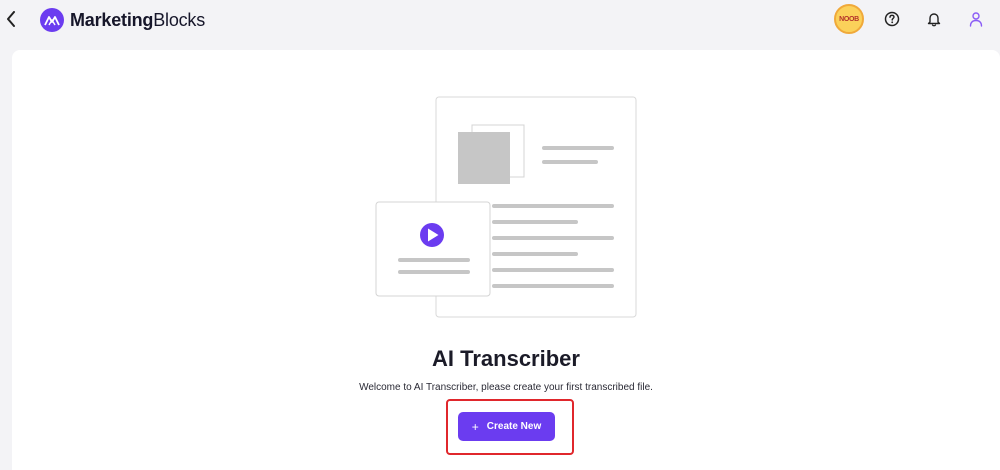  I want to click on notifications-button, so click(934, 19).